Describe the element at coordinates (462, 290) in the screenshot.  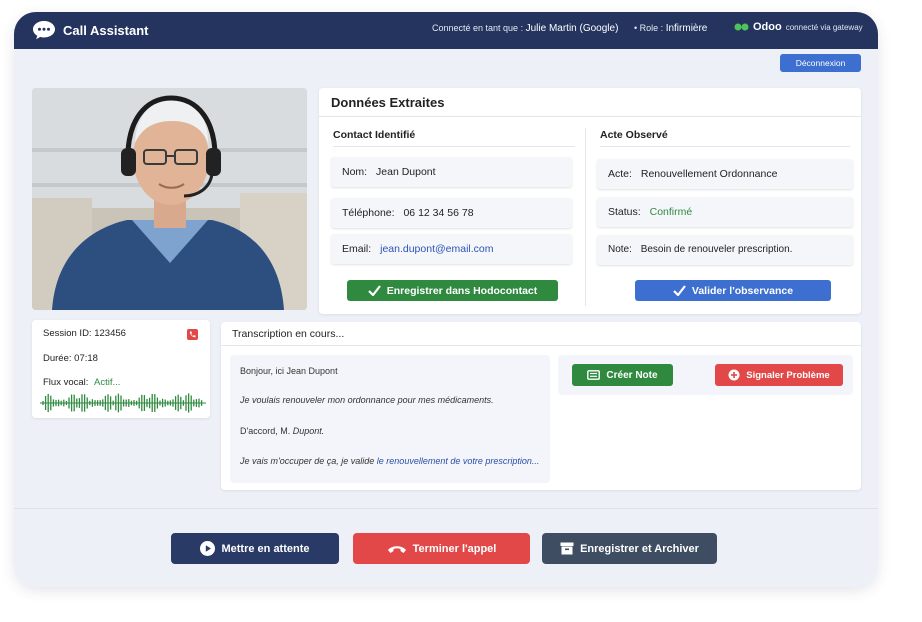
I see `save-contact-label: Enregistrer dans Hodocontact` at that location.